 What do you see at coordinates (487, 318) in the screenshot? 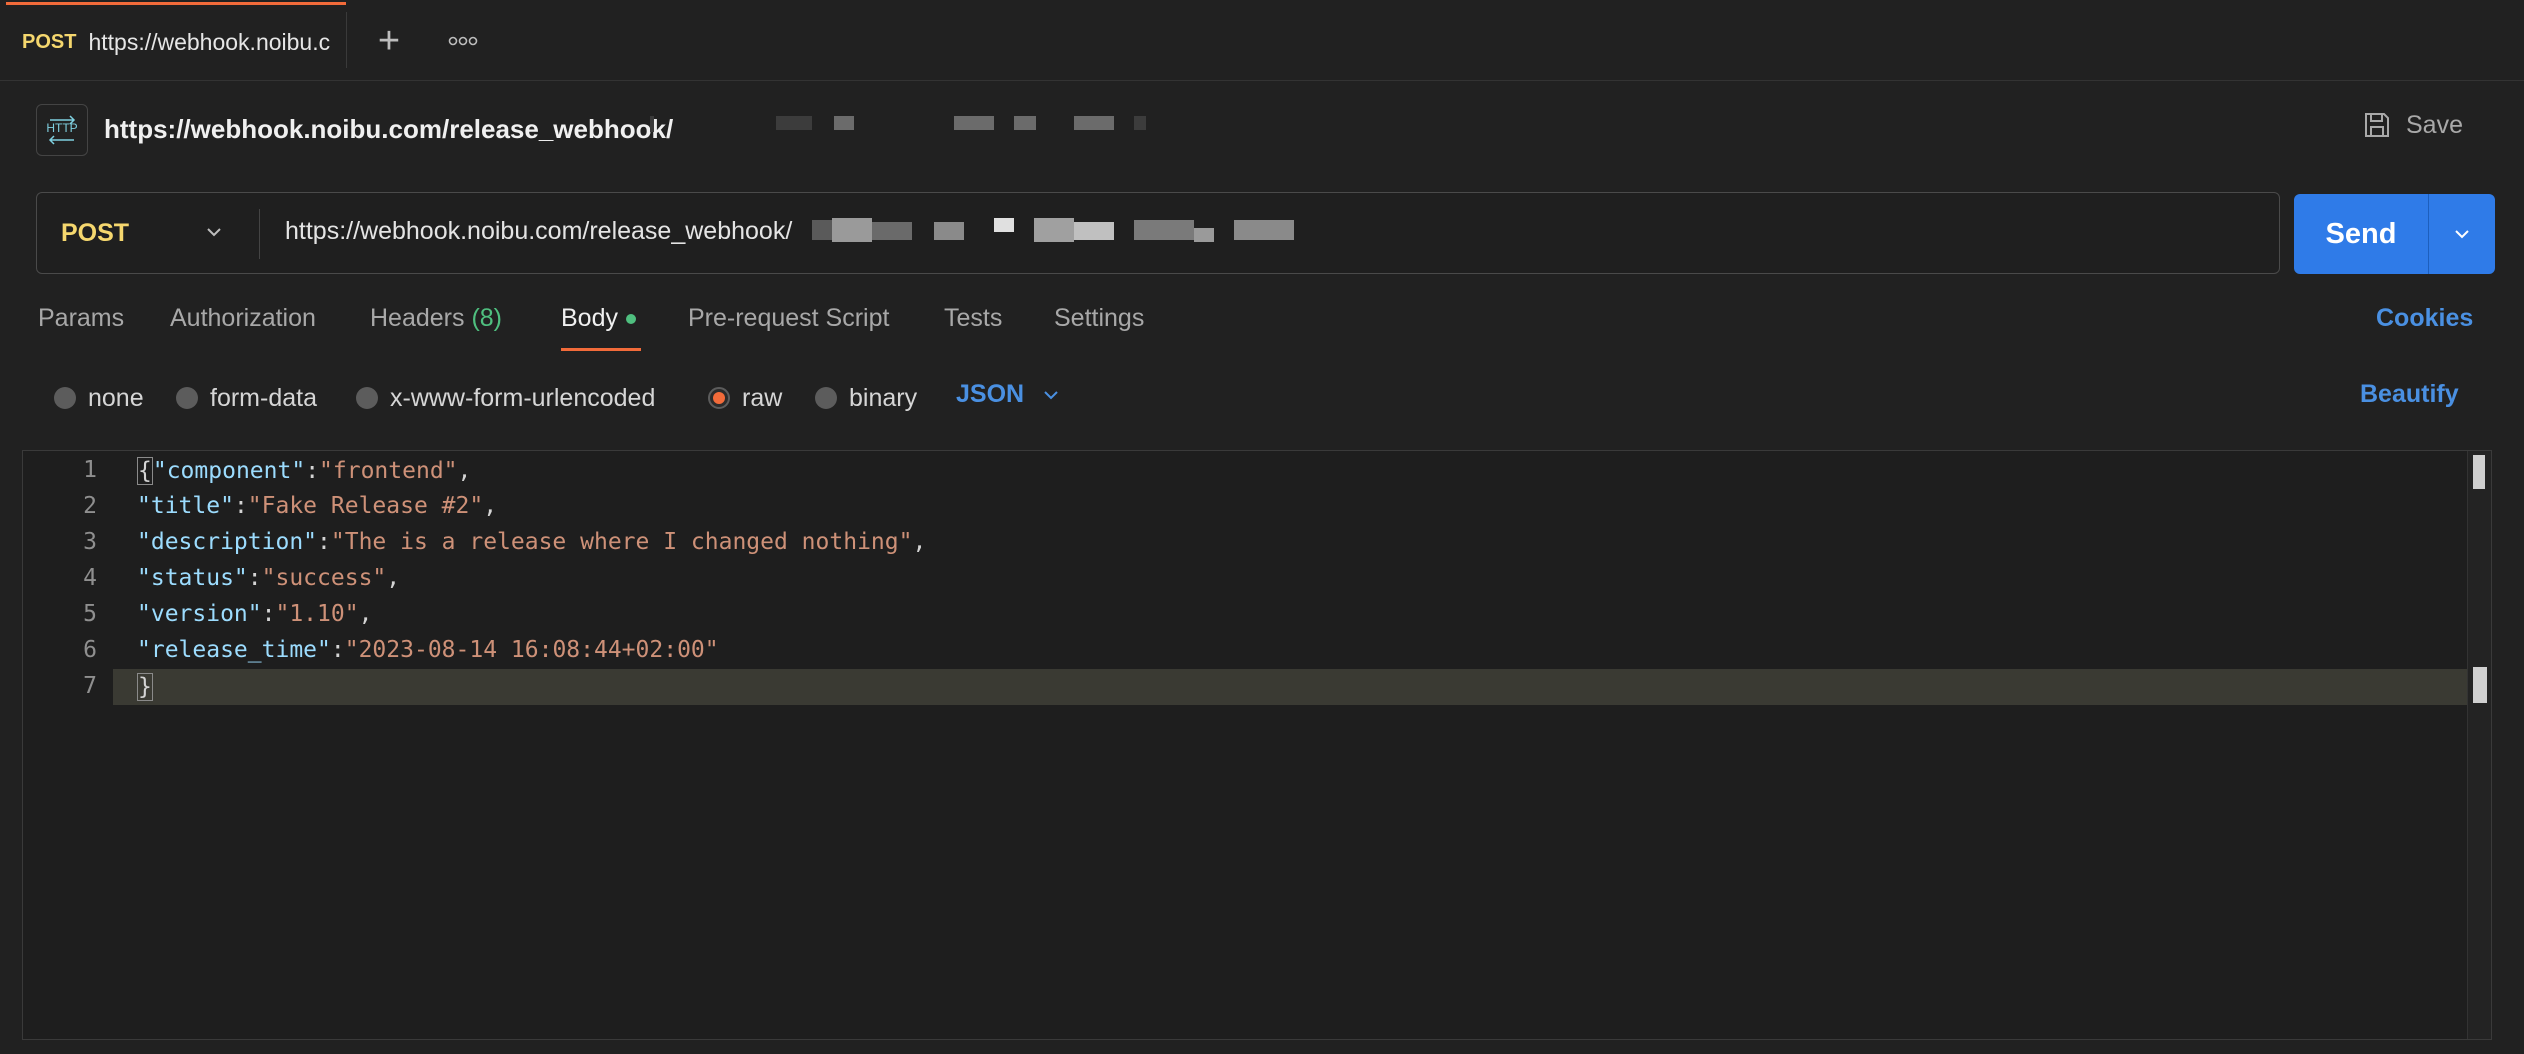
I see `headers-count-badge: (8)` at bounding box center [487, 318].